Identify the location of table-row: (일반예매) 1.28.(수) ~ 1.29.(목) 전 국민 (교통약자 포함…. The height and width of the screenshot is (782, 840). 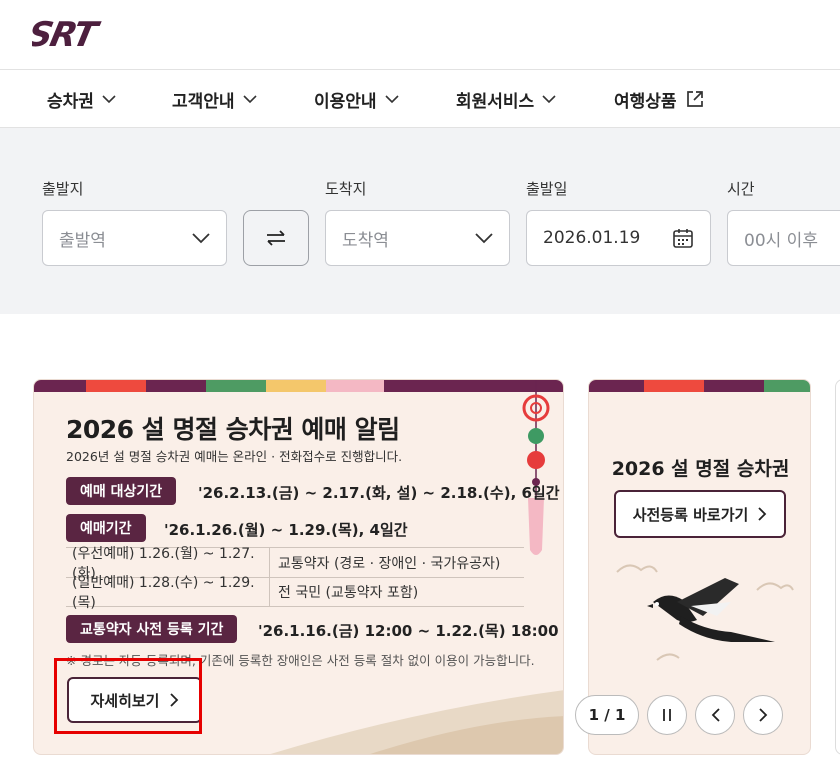
(295, 593).